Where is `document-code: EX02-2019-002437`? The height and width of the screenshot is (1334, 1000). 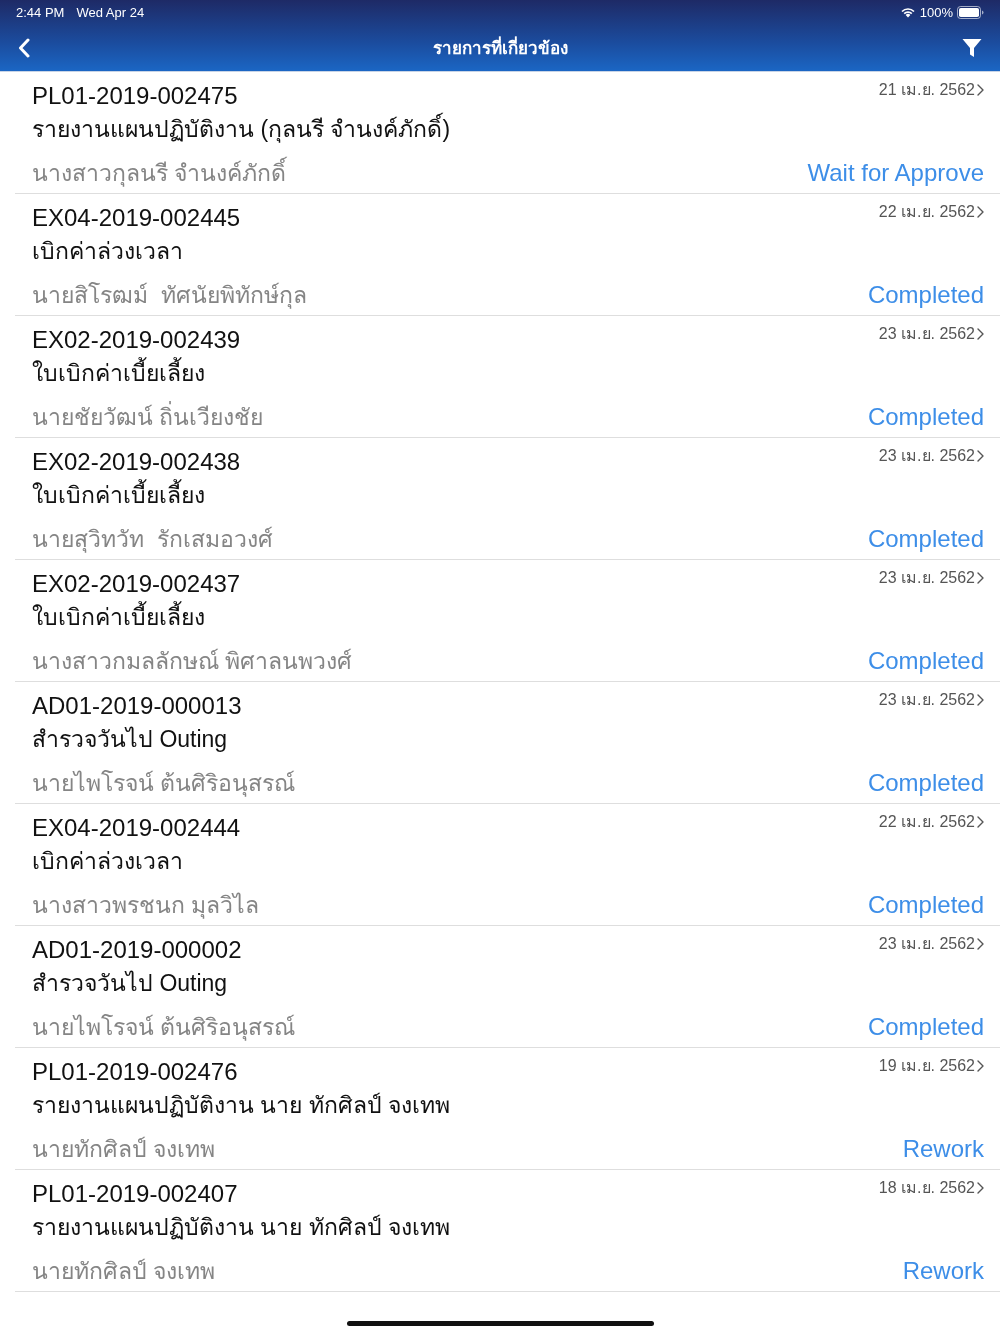
document-code: EX02-2019-002437 is located at coordinates (136, 584).